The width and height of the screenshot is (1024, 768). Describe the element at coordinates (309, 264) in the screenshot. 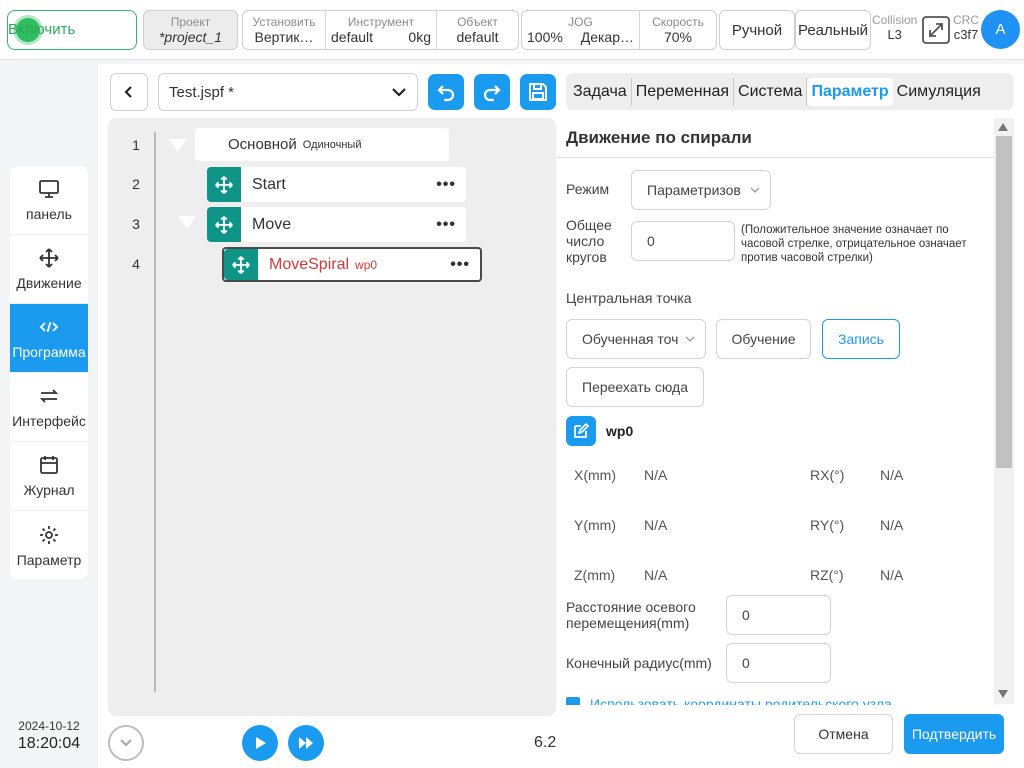

I see `node-movespiral-label: MoveSpiral` at that location.